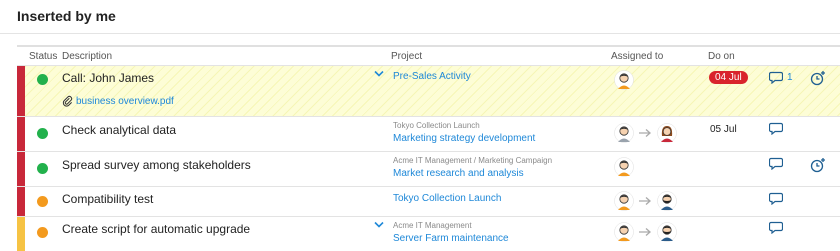  I want to click on task-description: Compatibility test, so click(107, 199).